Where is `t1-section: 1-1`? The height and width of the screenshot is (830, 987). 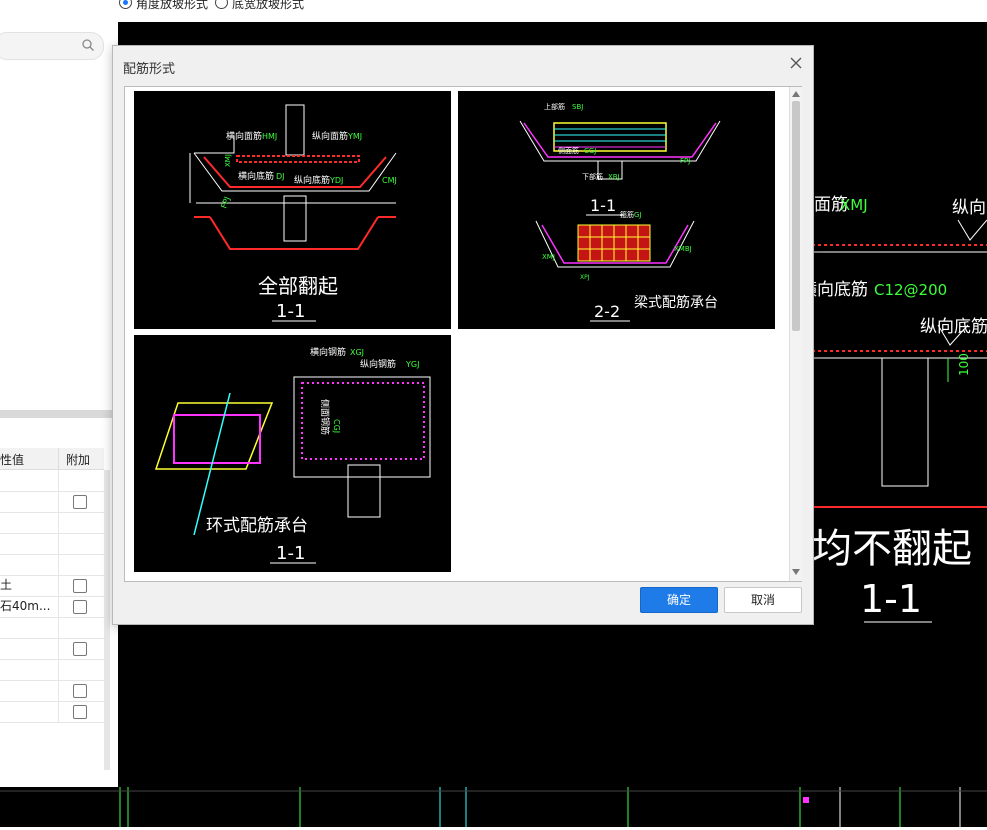 t1-section: 1-1 is located at coordinates (290, 311).